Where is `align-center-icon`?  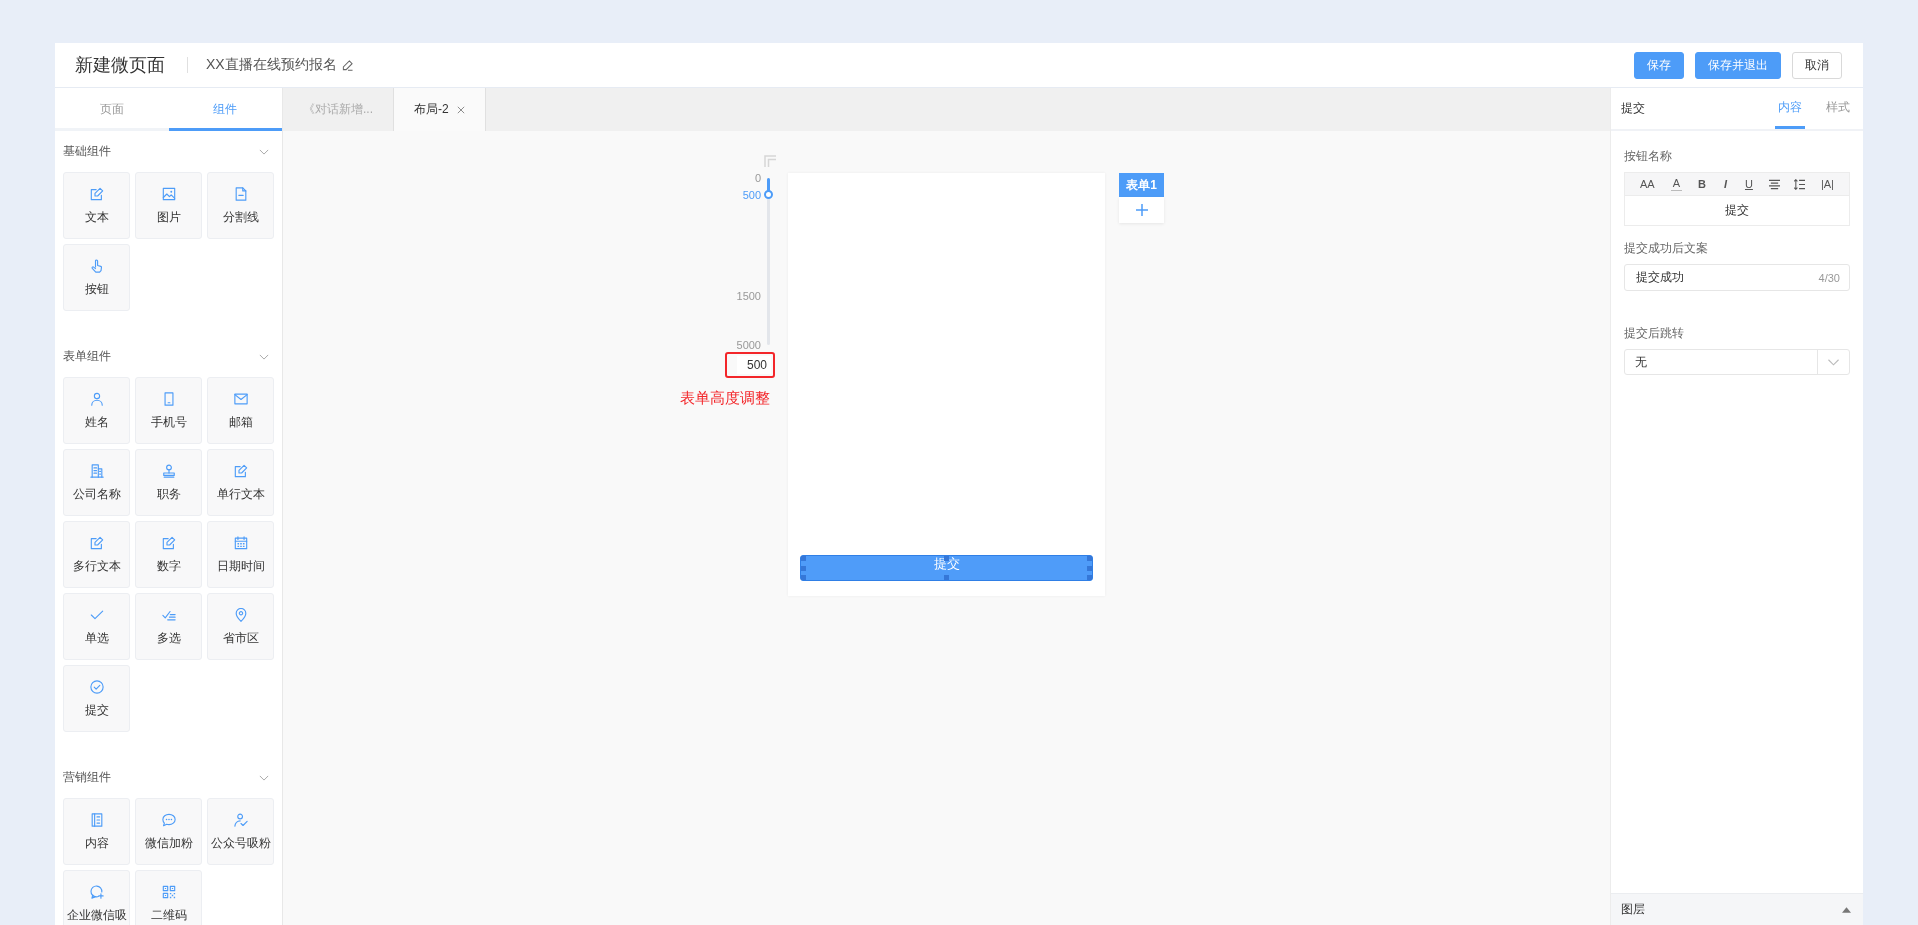
align-center-icon is located at coordinates (1774, 184).